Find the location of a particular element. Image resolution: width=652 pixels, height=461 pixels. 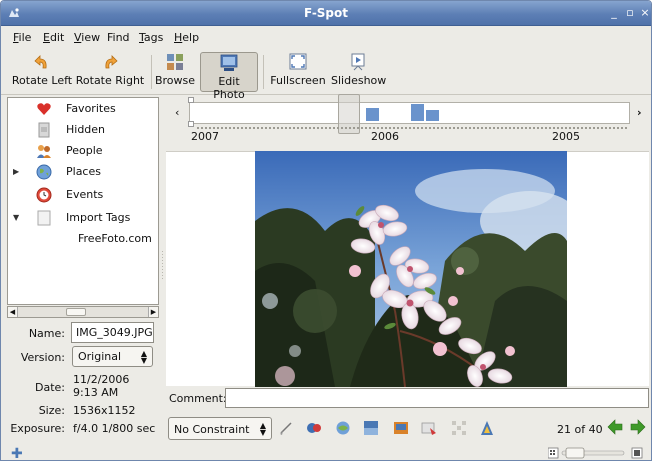

name-field: IMG_3049.JPG is located at coordinates (112, 332).